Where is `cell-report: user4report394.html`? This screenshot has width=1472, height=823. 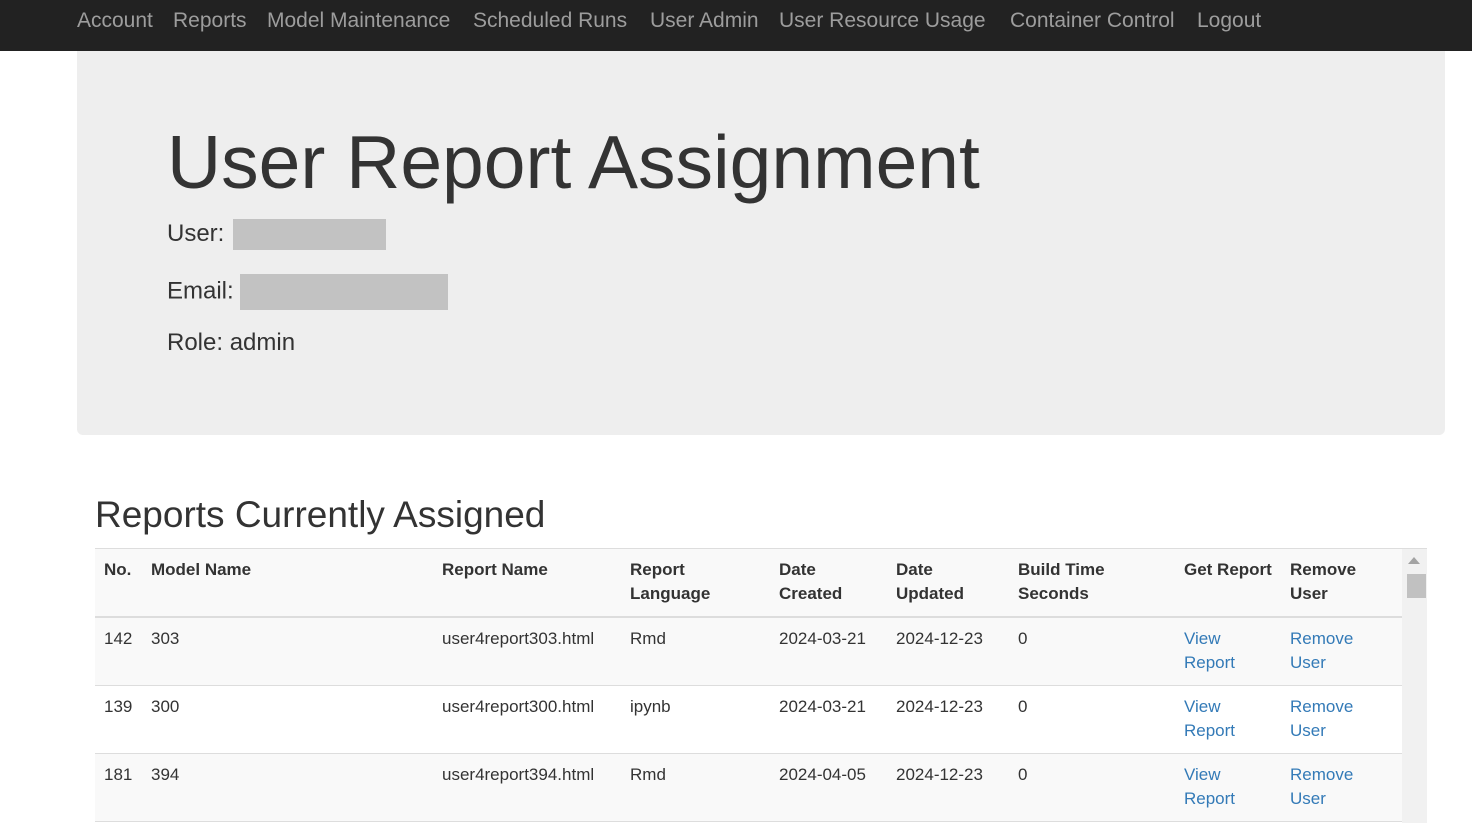 cell-report: user4report394.html is located at coordinates (527, 787).